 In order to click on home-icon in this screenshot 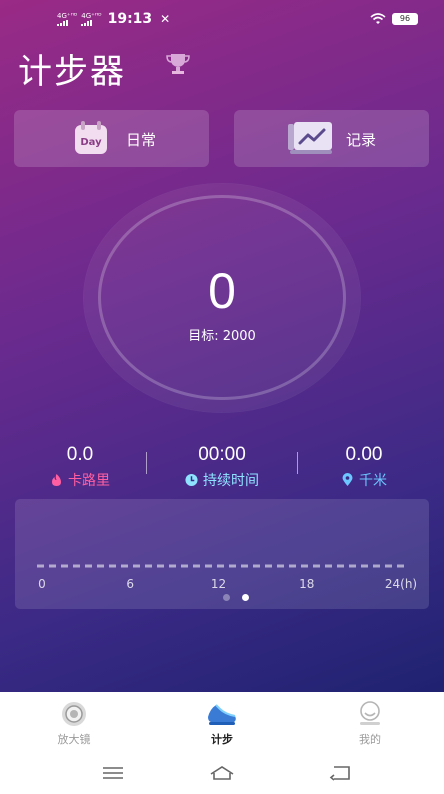, I will do `click(222, 773)`.